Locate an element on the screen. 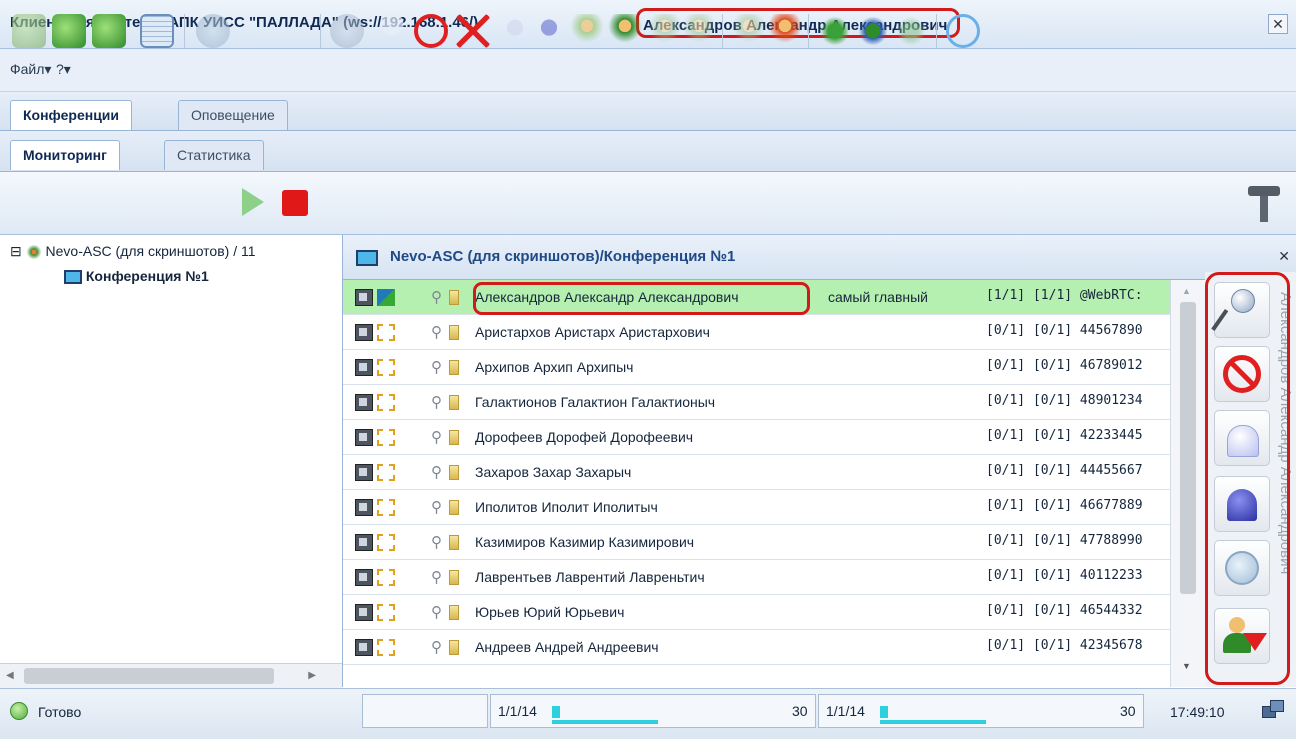 The image size is (1296, 739). menu-help: ?▾ is located at coordinates (63, 69).